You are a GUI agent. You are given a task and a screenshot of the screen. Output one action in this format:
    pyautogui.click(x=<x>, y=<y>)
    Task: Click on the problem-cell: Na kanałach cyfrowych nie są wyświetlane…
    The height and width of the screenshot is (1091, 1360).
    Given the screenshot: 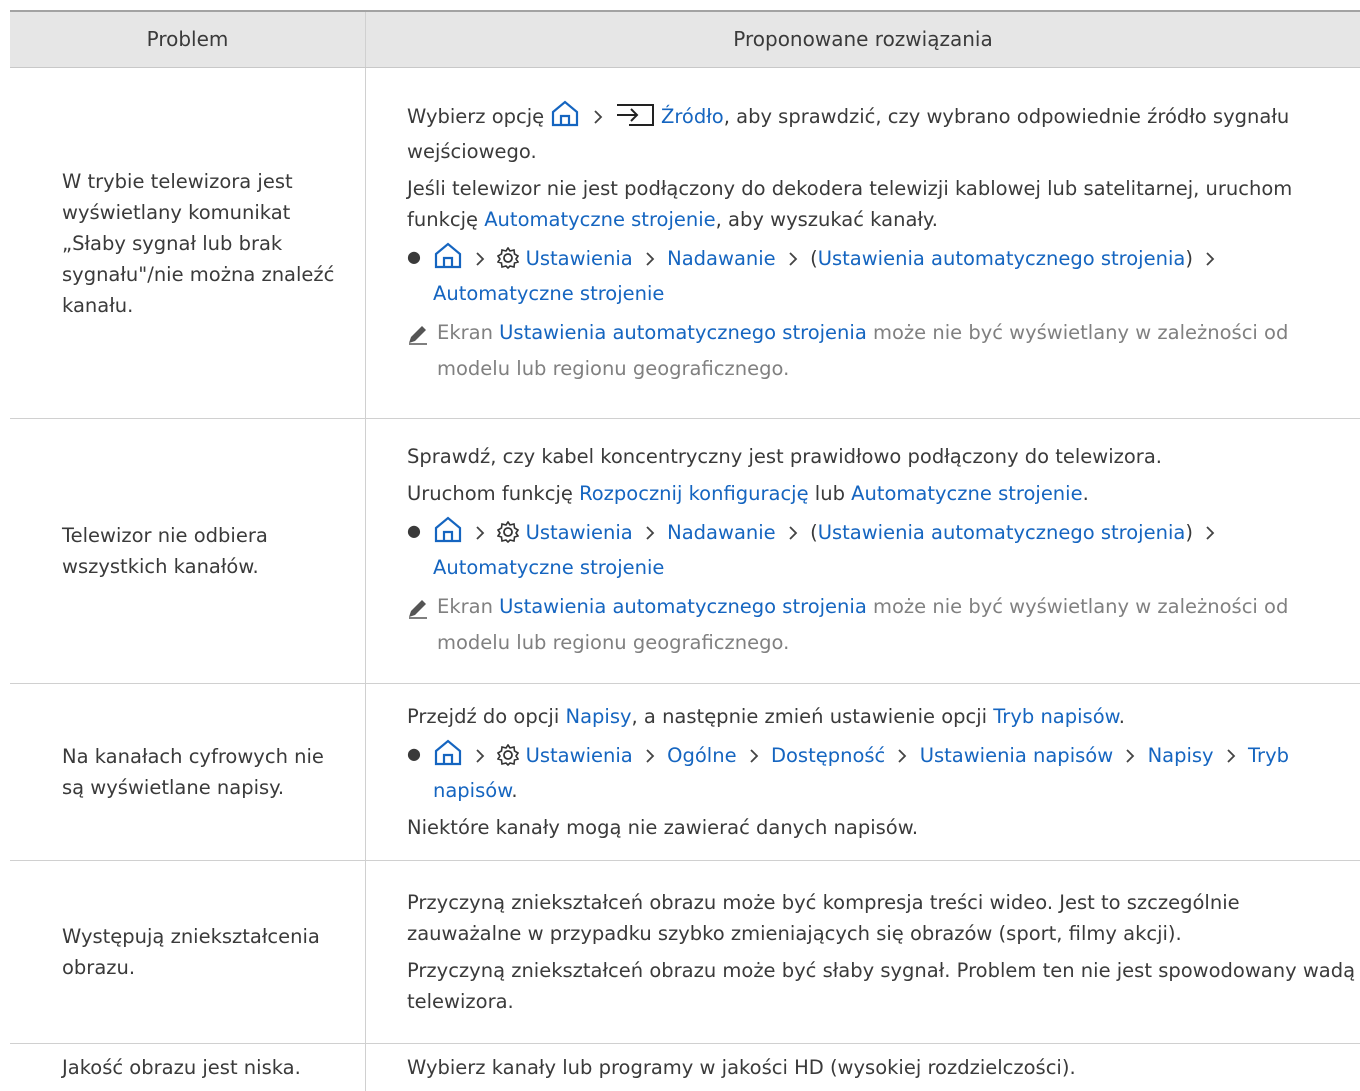 What is the action you would take?
    pyautogui.click(x=188, y=772)
    